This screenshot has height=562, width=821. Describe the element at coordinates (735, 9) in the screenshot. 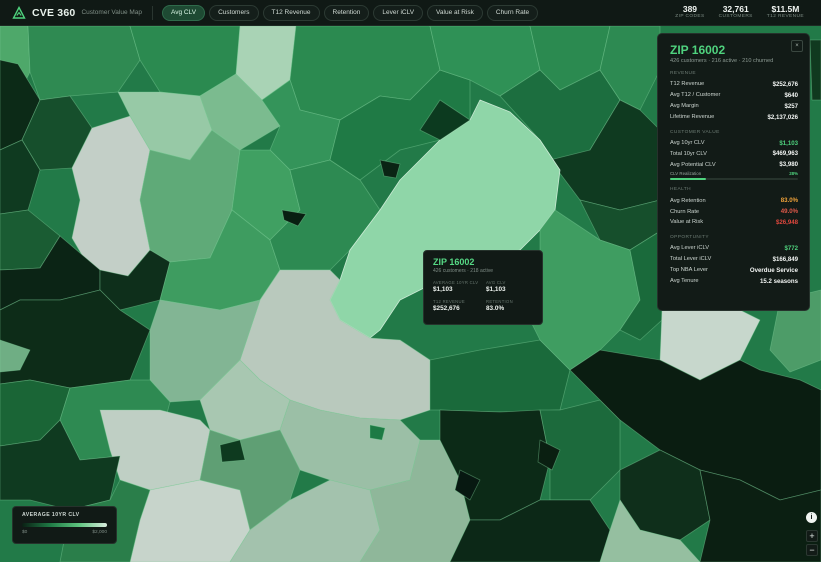

I see `stat-value: 32,761` at that location.